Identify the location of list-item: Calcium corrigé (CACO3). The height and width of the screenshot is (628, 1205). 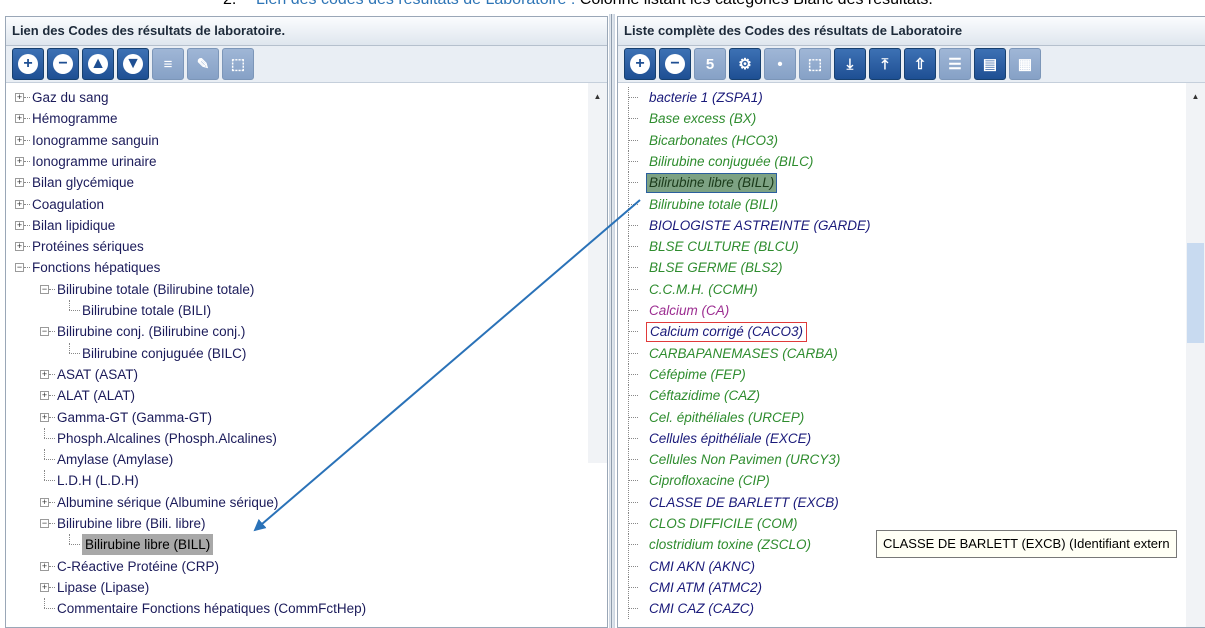
(898, 332).